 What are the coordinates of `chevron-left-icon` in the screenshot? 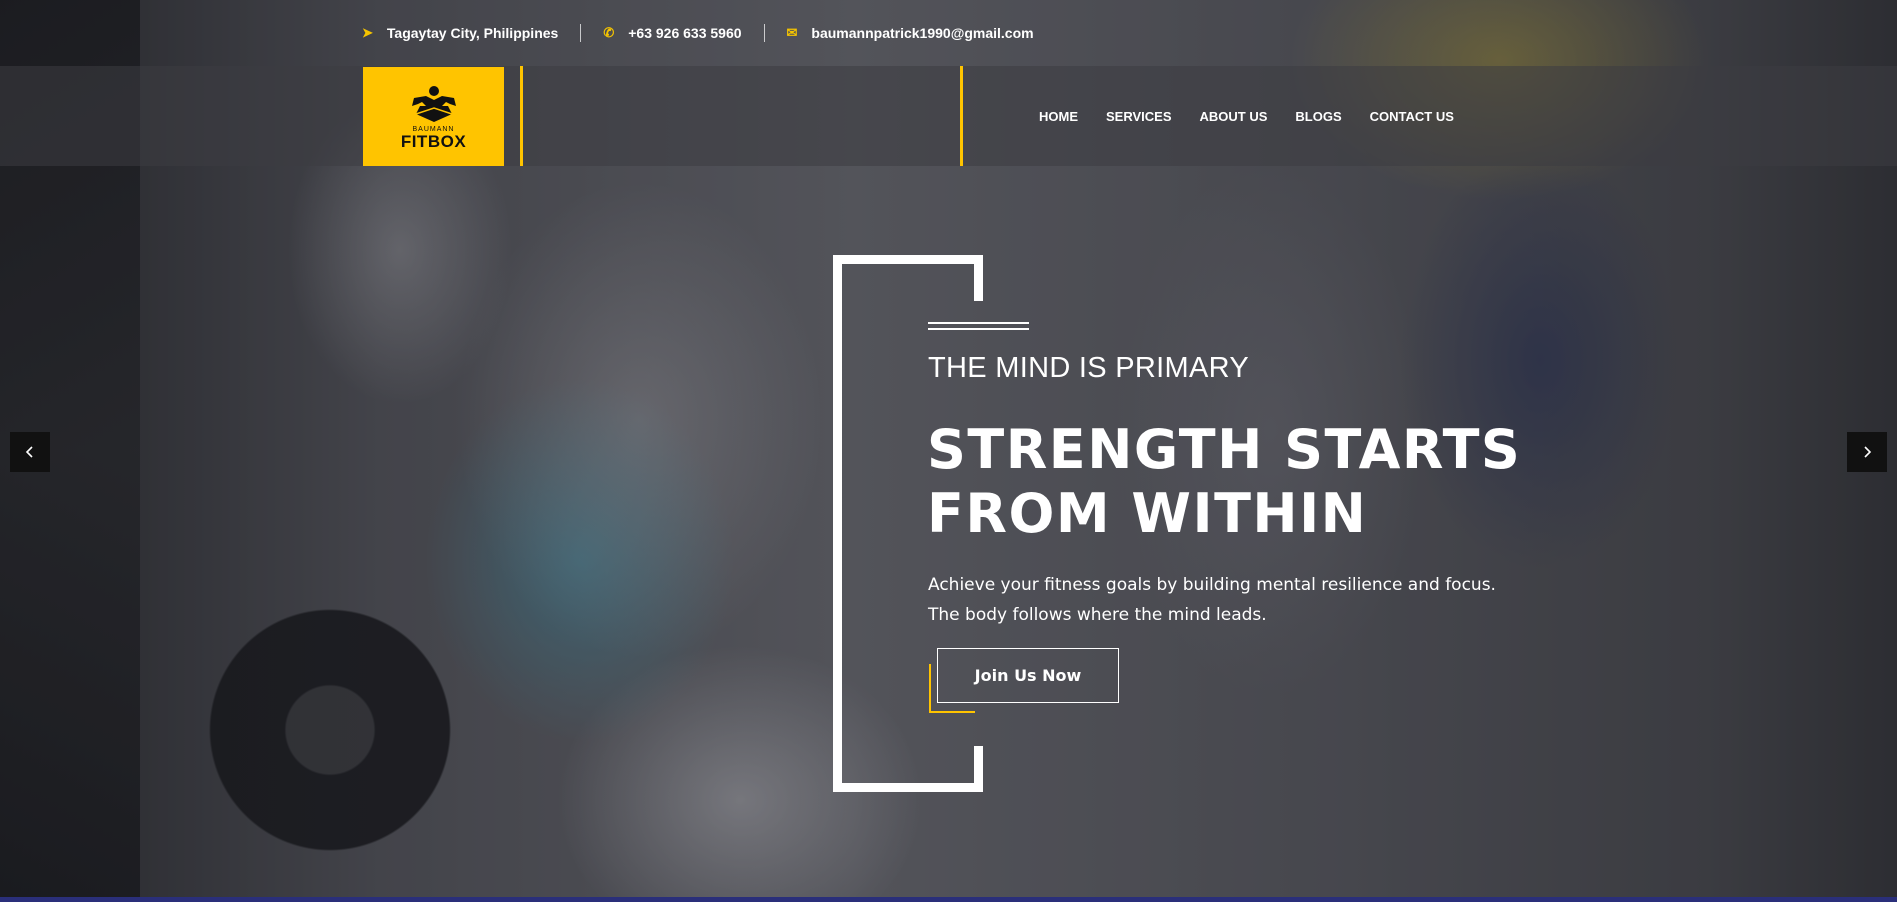 It's located at (29, 452).